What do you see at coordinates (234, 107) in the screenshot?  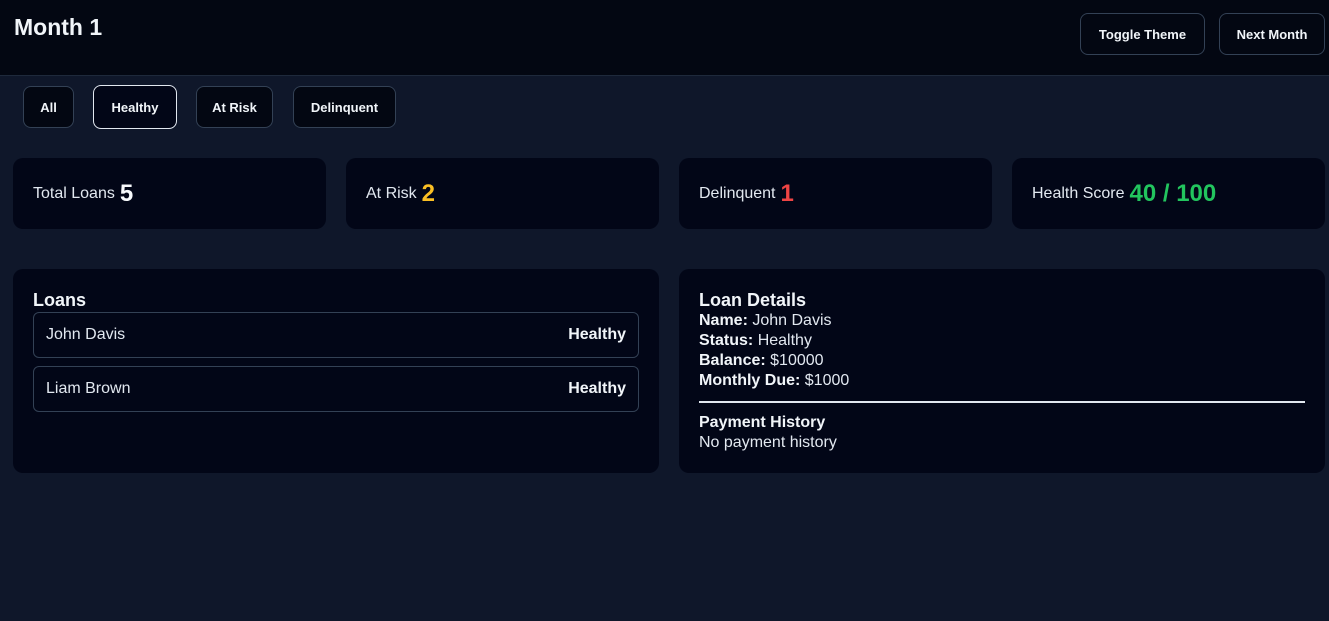 I see `filter-at-risk-button: At Risk` at bounding box center [234, 107].